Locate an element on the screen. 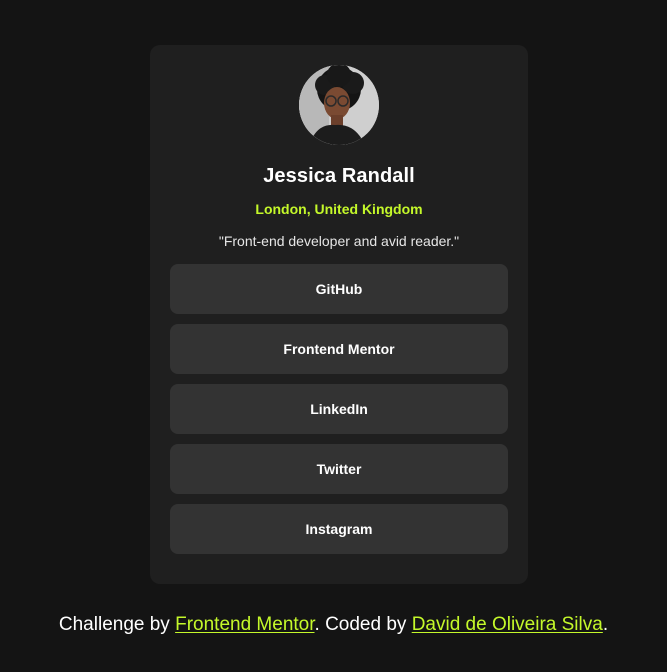 Image resolution: width=667 pixels, height=672 pixels. avatar is located at coordinates (339, 105).